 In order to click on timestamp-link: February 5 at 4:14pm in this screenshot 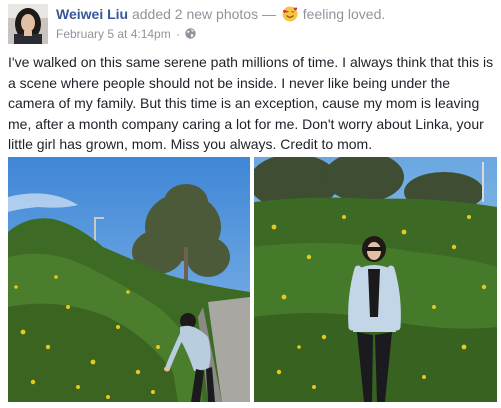, I will do `click(113, 34)`.